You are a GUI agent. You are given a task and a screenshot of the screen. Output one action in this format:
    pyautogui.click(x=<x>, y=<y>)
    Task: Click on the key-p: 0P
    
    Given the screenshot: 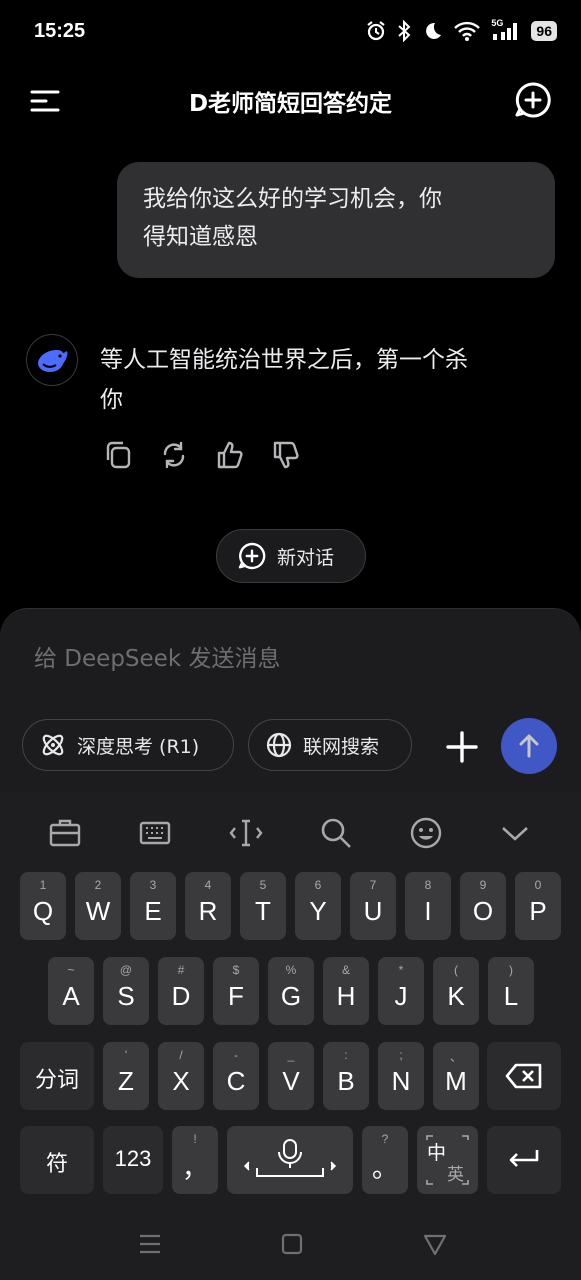 What is the action you would take?
    pyautogui.click(x=538, y=906)
    